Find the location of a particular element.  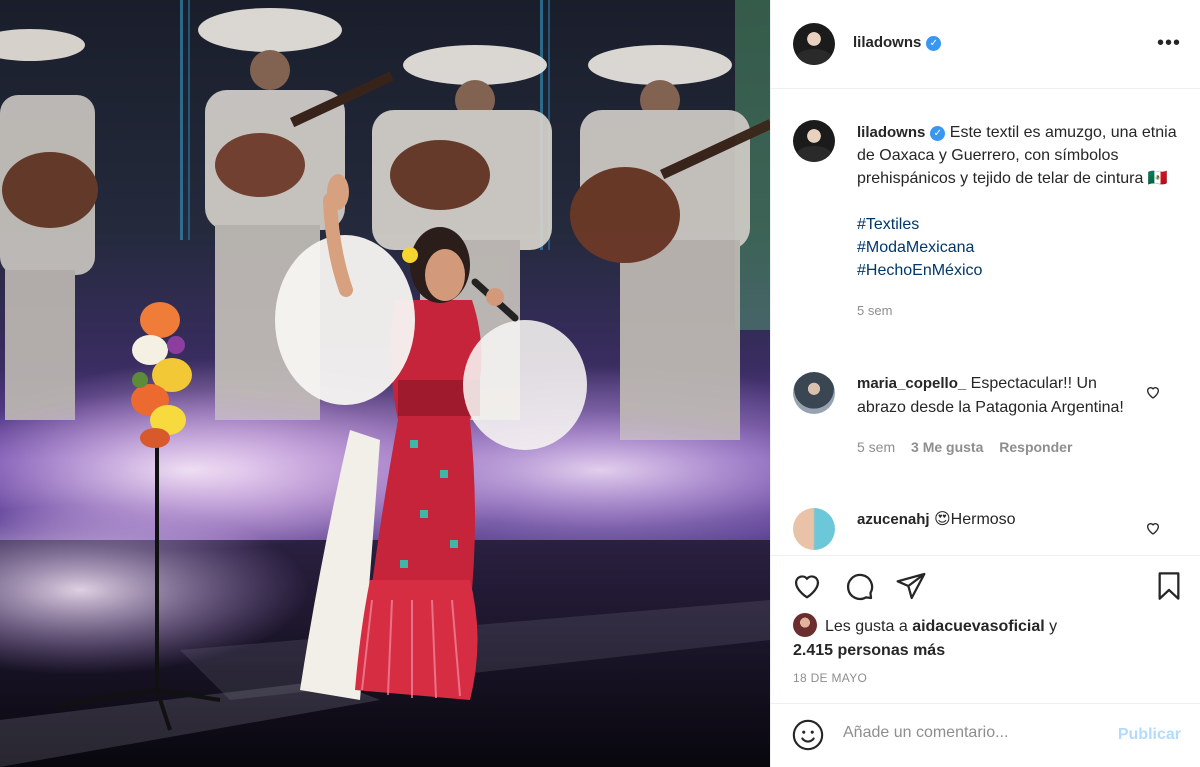

commenter-username: maria_copello_ is located at coordinates (911, 383).